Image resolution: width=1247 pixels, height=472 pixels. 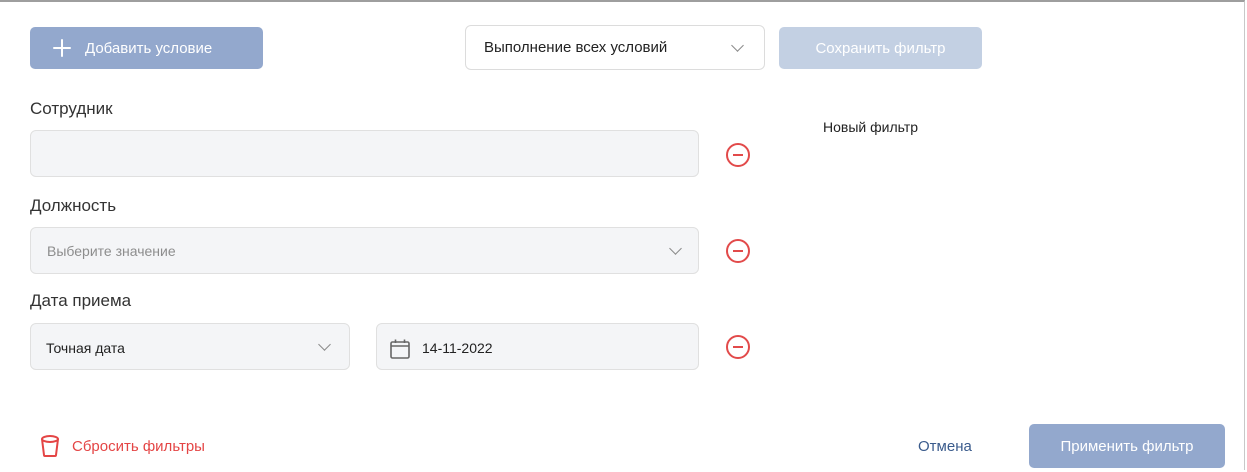 I want to click on date-mode-select: Точная дата, so click(x=190, y=346).